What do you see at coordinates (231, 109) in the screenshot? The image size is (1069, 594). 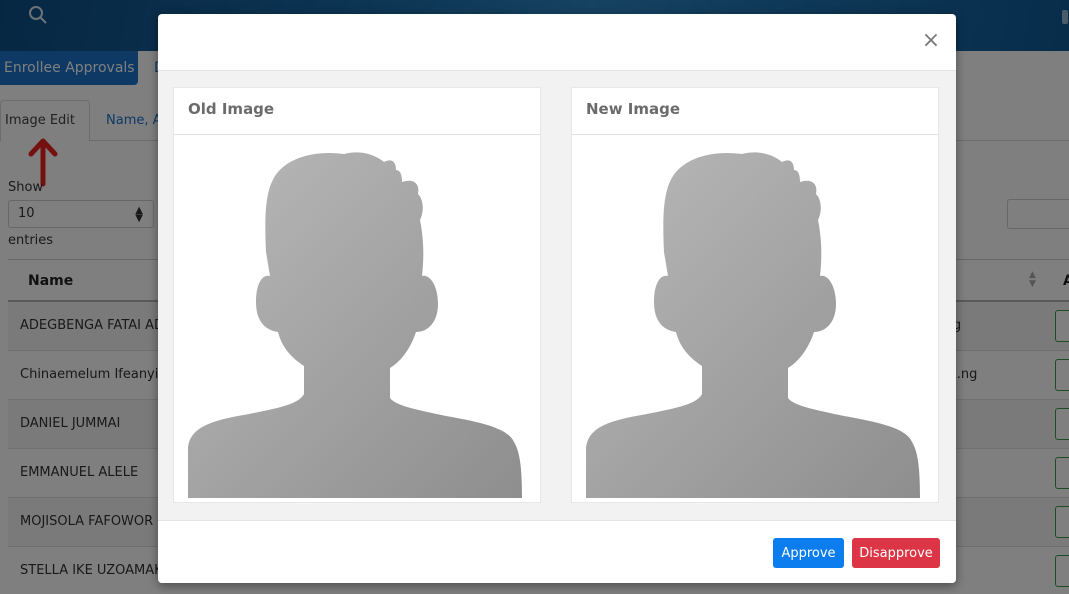 I see `old-image-title: Old Image` at bounding box center [231, 109].